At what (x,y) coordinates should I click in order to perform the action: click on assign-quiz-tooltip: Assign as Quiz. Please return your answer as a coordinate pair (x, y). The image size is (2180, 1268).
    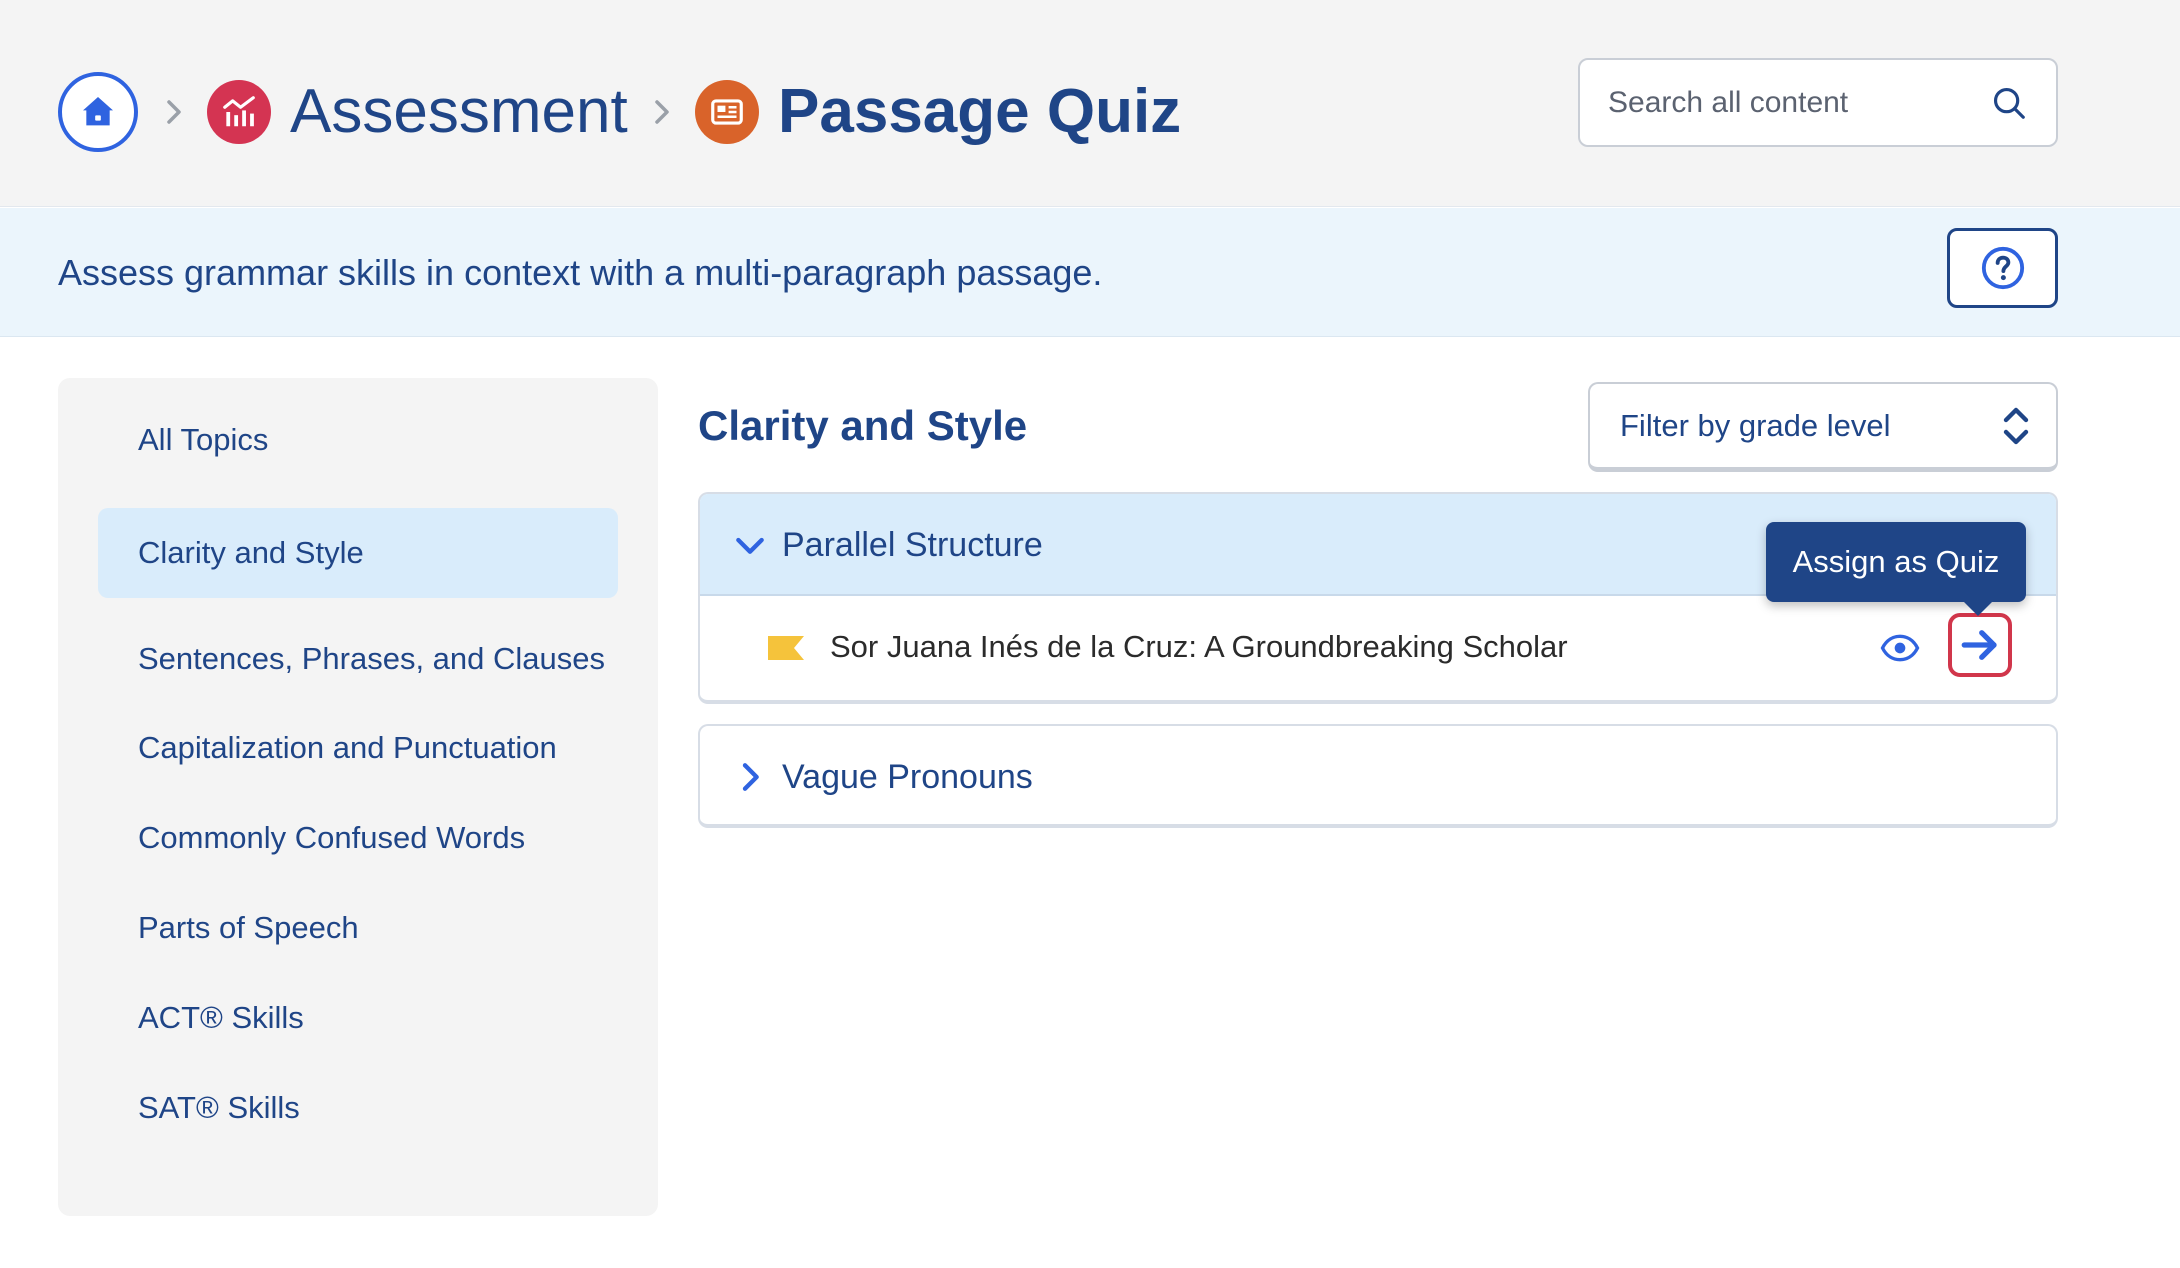
    Looking at the image, I should click on (1896, 569).